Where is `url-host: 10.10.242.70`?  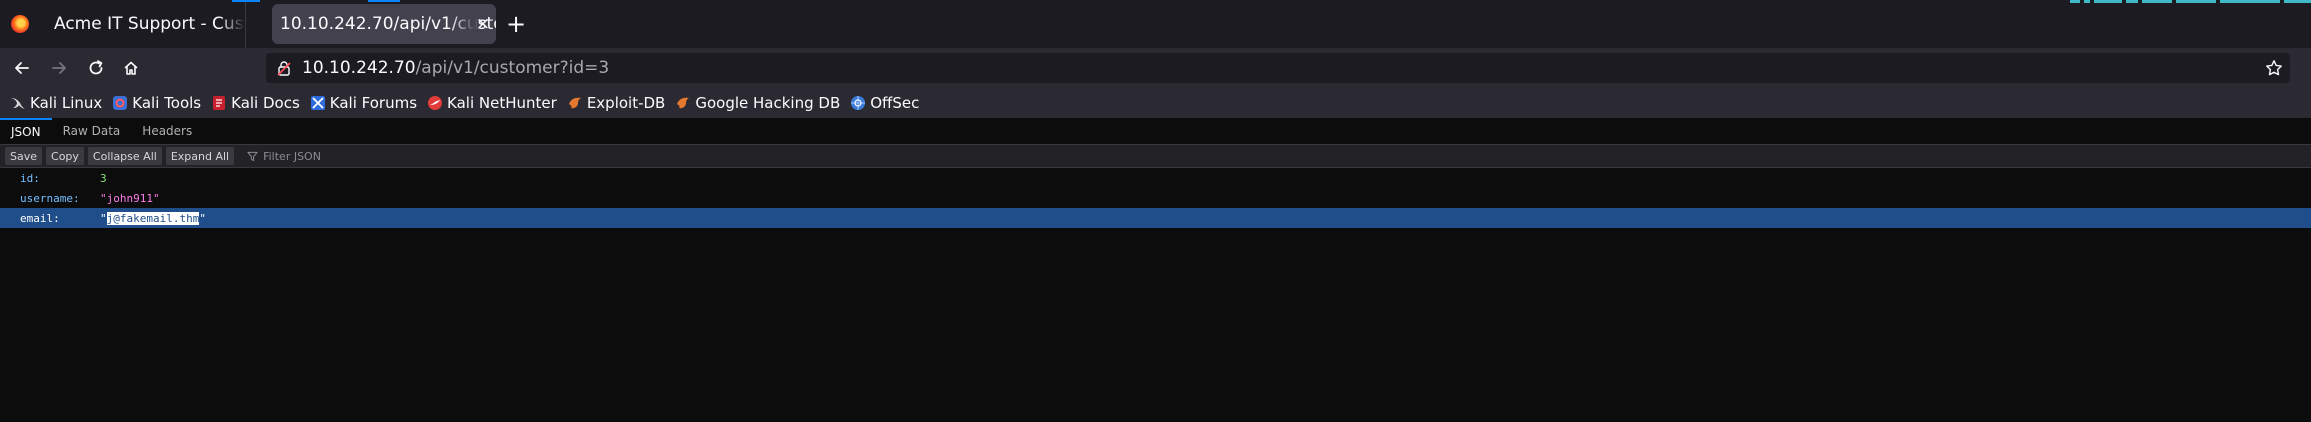 url-host: 10.10.242.70 is located at coordinates (359, 68).